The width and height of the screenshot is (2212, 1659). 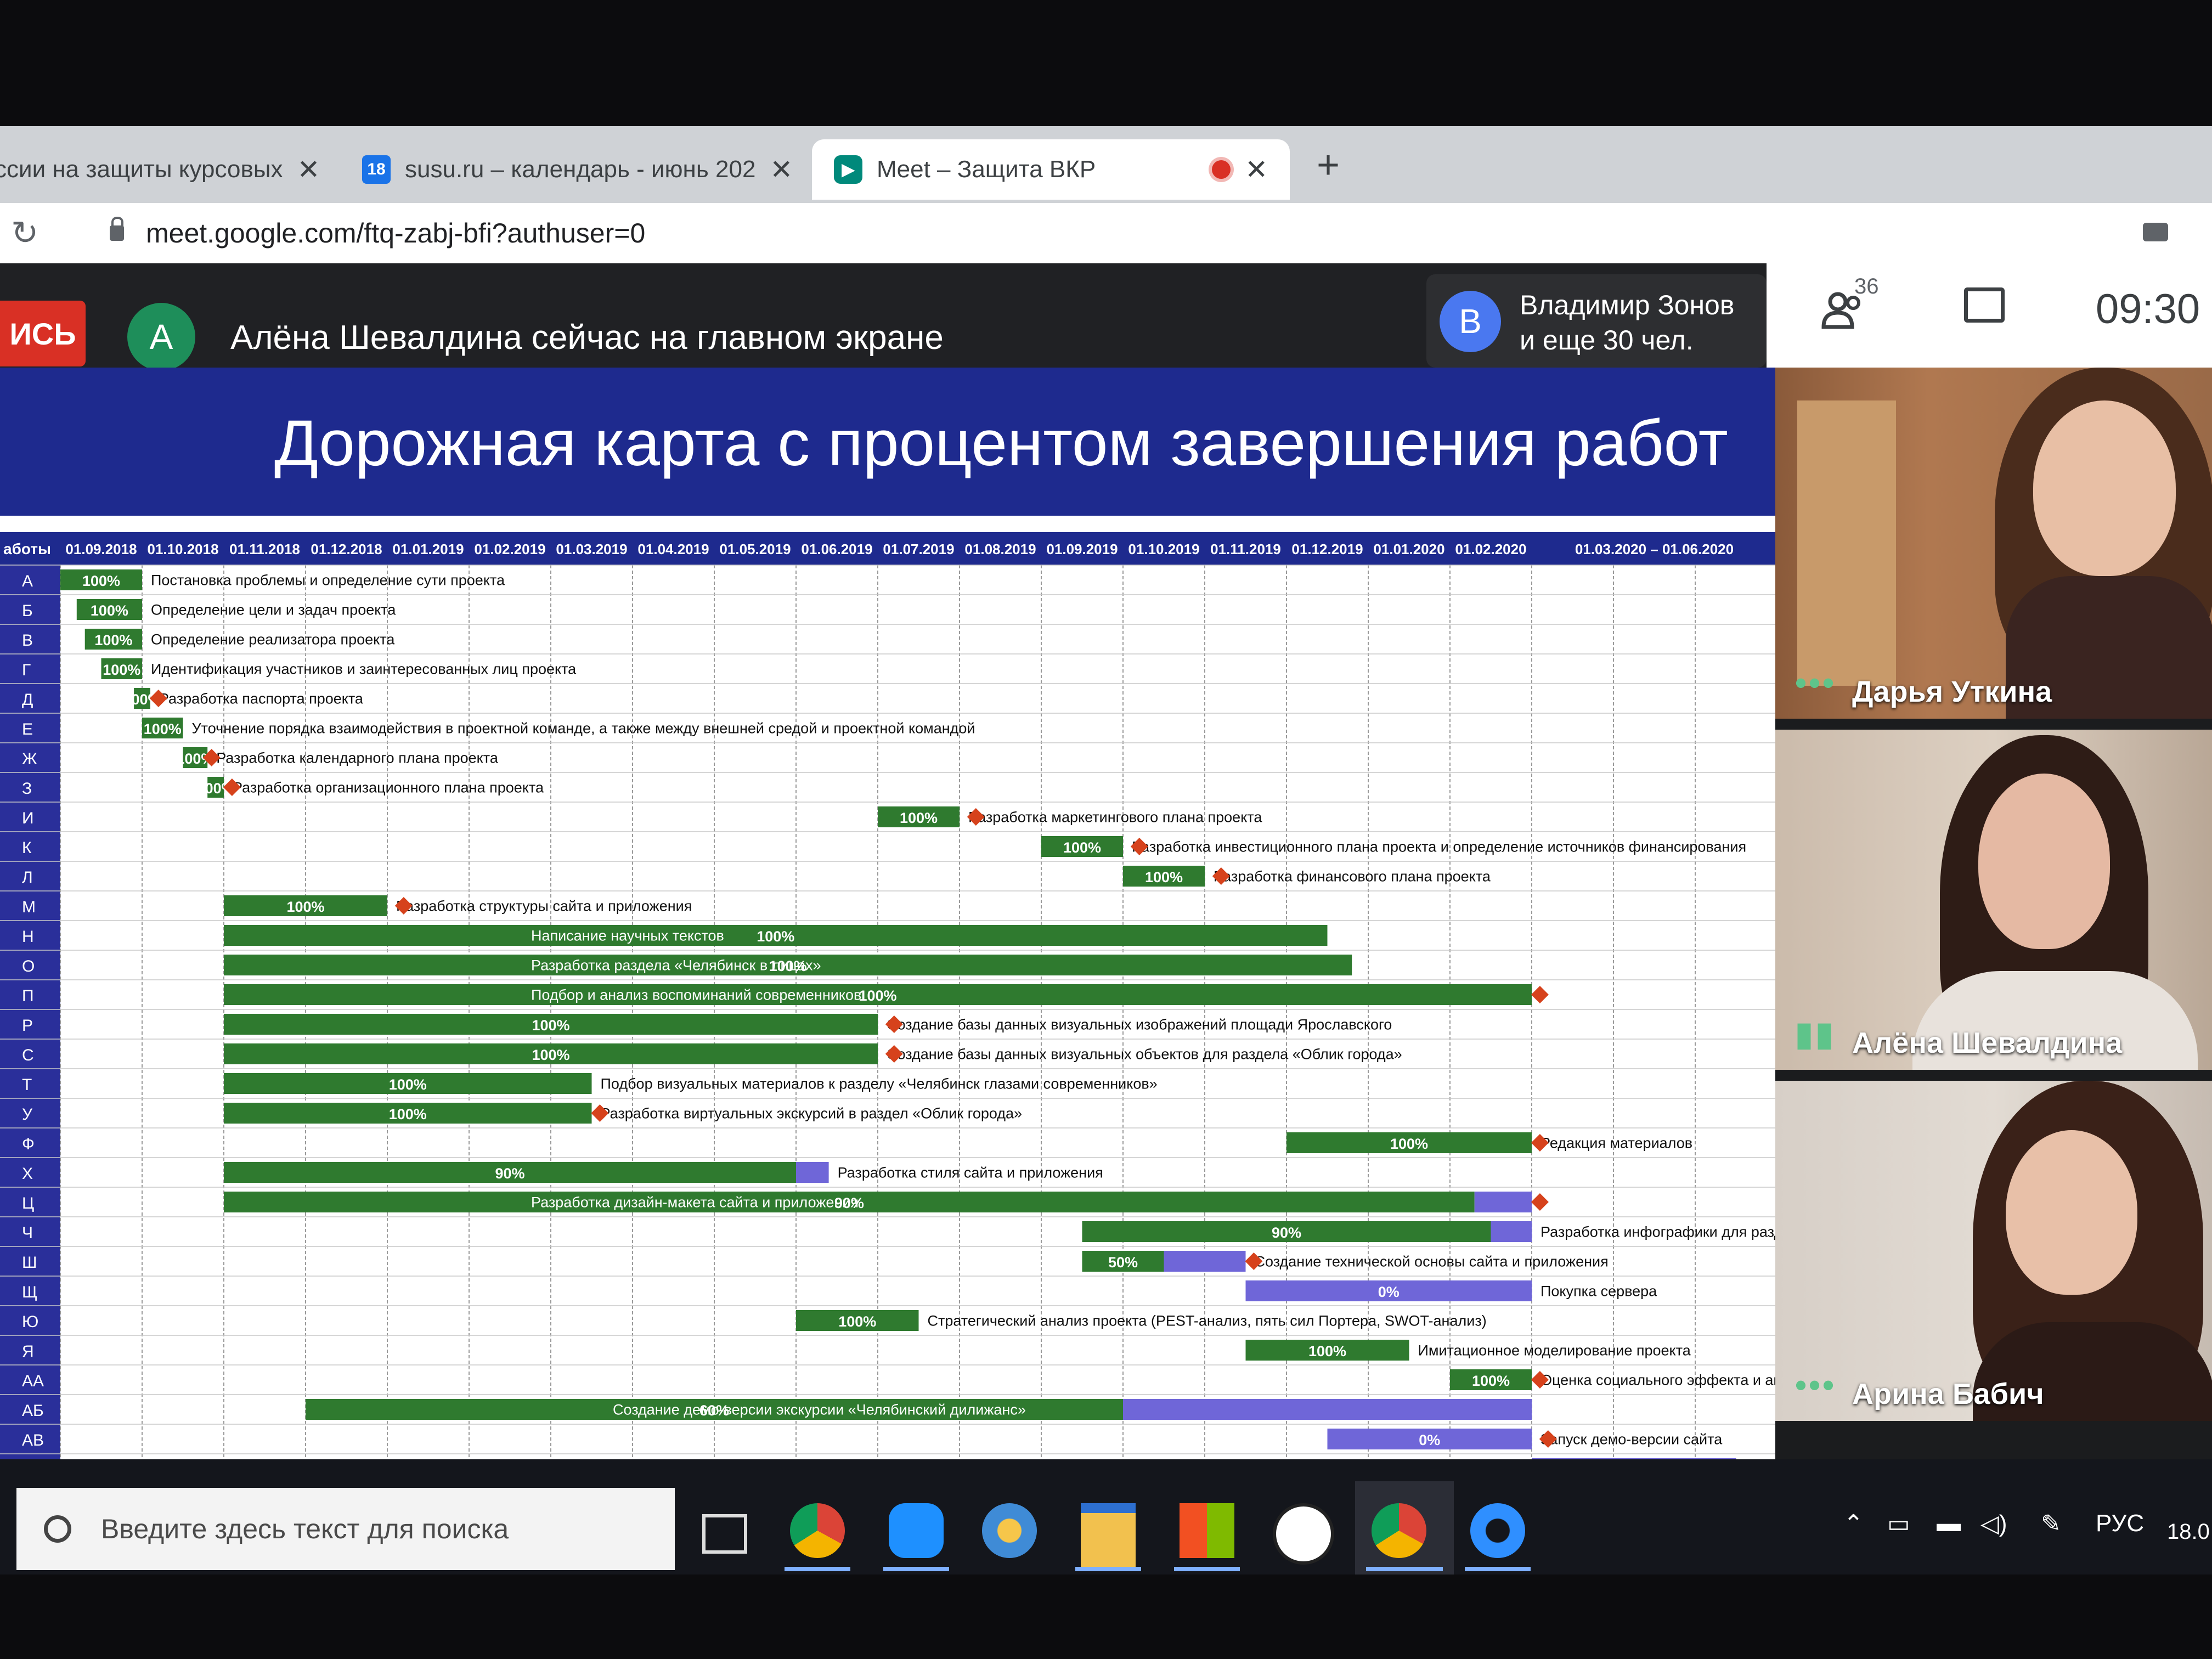 I want to click on gantt-date-label: 01.04.2019, so click(x=673, y=549).